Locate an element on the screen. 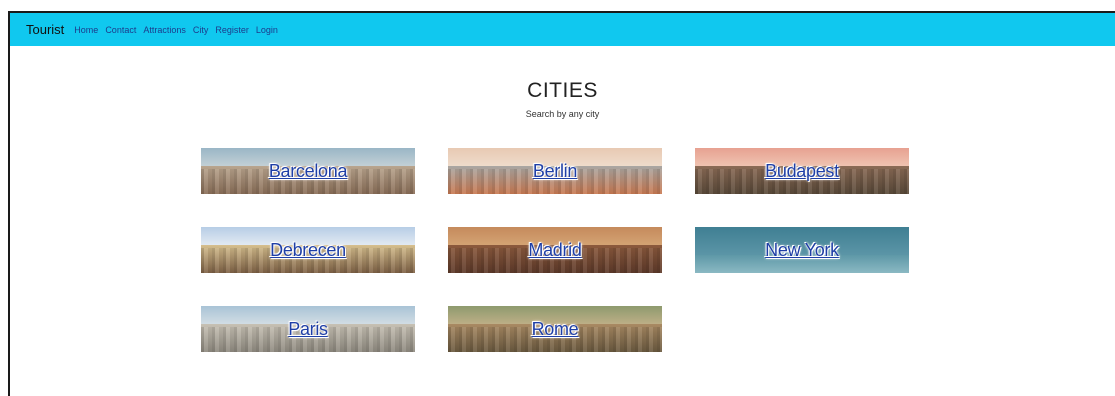  nav-link-login: Login is located at coordinates (267, 30).